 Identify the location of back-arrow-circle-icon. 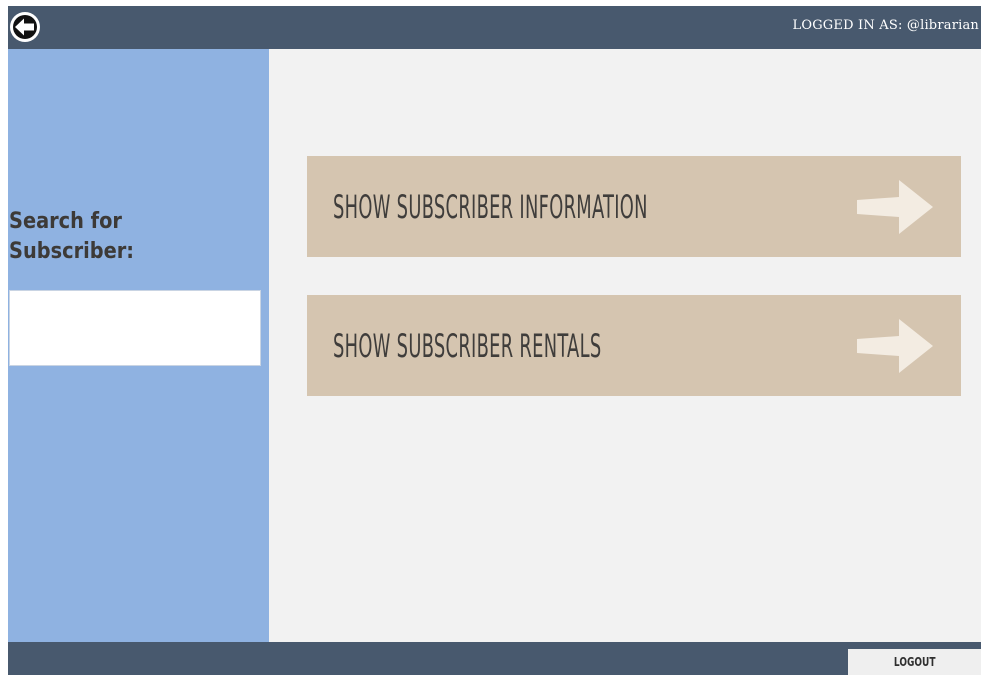
(25, 27).